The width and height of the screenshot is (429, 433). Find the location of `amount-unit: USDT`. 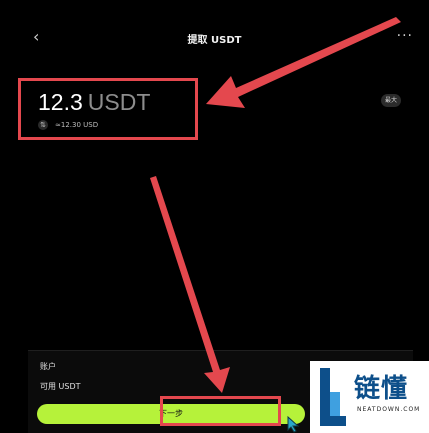

amount-unit: USDT is located at coordinates (119, 102).